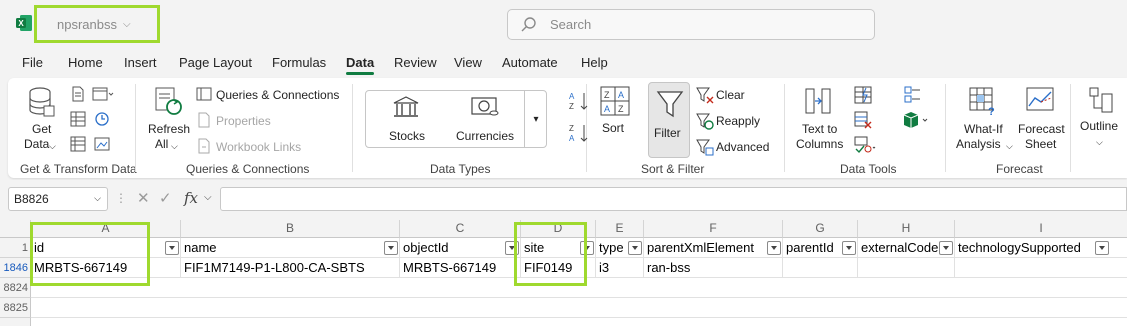 The image size is (1127, 326). I want to click on stocks-label: Stocks, so click(407, 136).